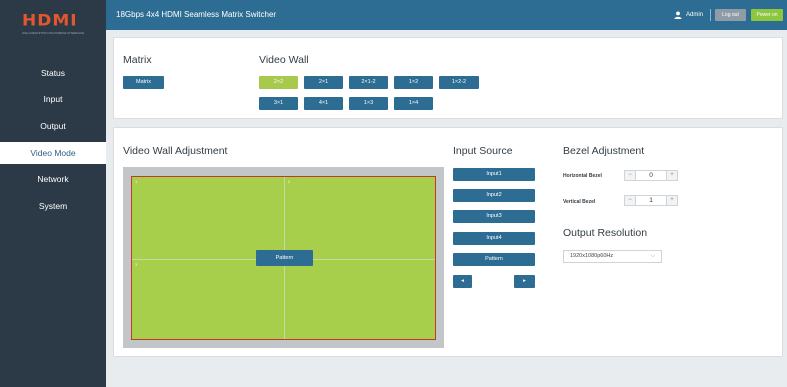 This screenshot has height=387, width=787. Describe the element at coordinates (368, 82) in the screenshot. I see `layout-2x1-2-button: 2×1-2` at that location.